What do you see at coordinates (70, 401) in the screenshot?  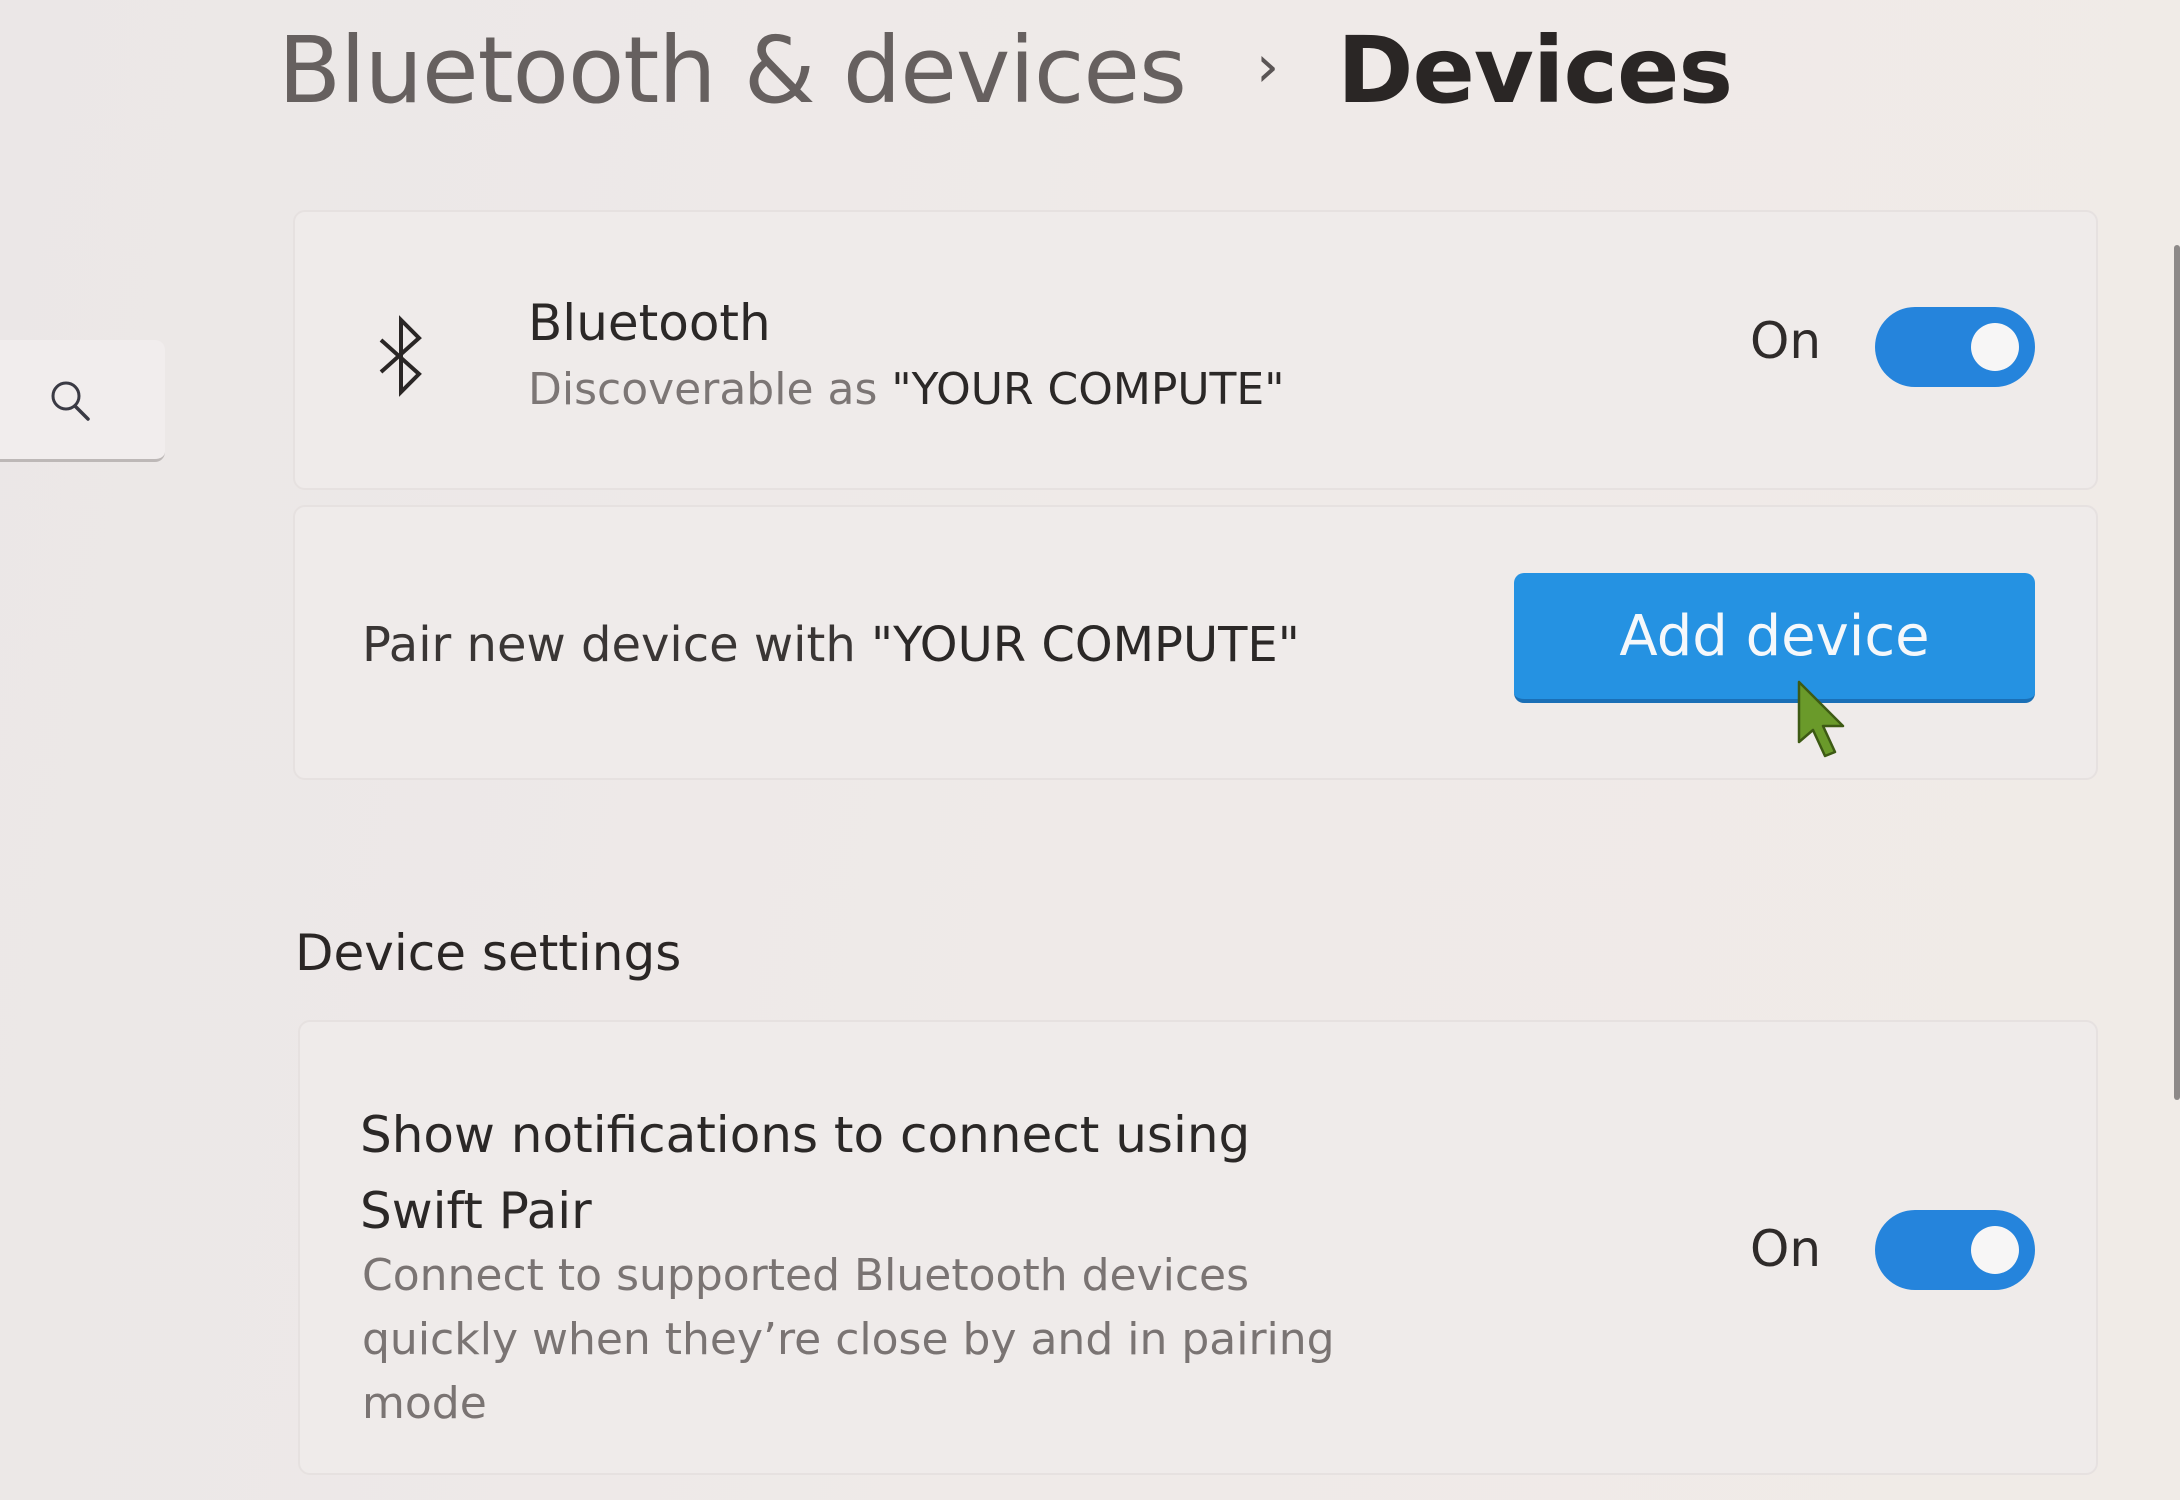 I see `search-icon` at bounding box center [70, 401].